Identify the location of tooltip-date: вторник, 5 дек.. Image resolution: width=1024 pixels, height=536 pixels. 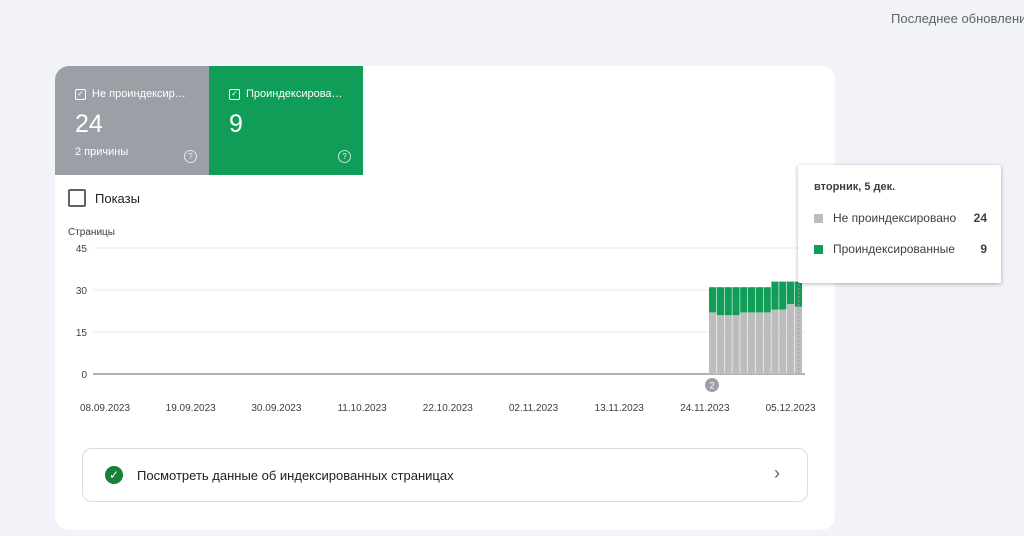
(855, 187).